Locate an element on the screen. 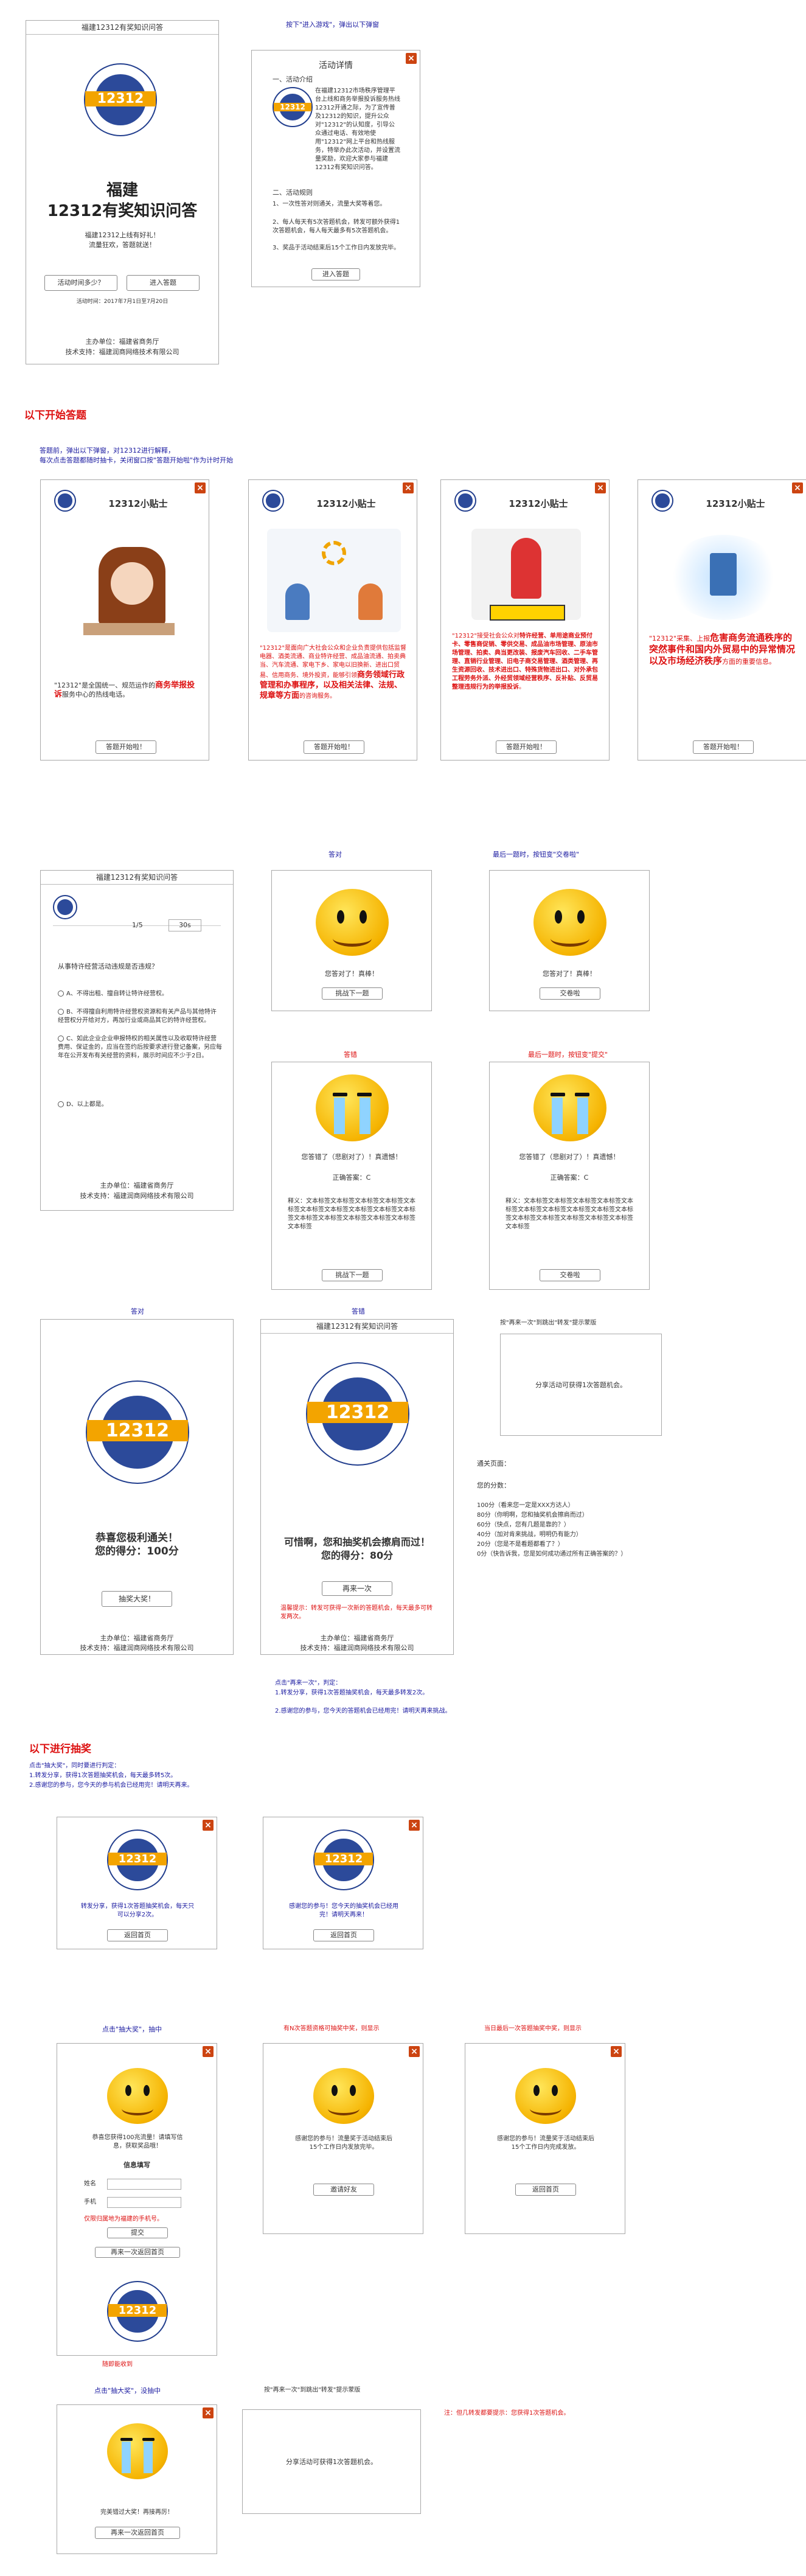 The image size is (806, 2576). score-40: 40分（加对肯来挑战，明明仍有能力） is located at coordinates (529, 1534).